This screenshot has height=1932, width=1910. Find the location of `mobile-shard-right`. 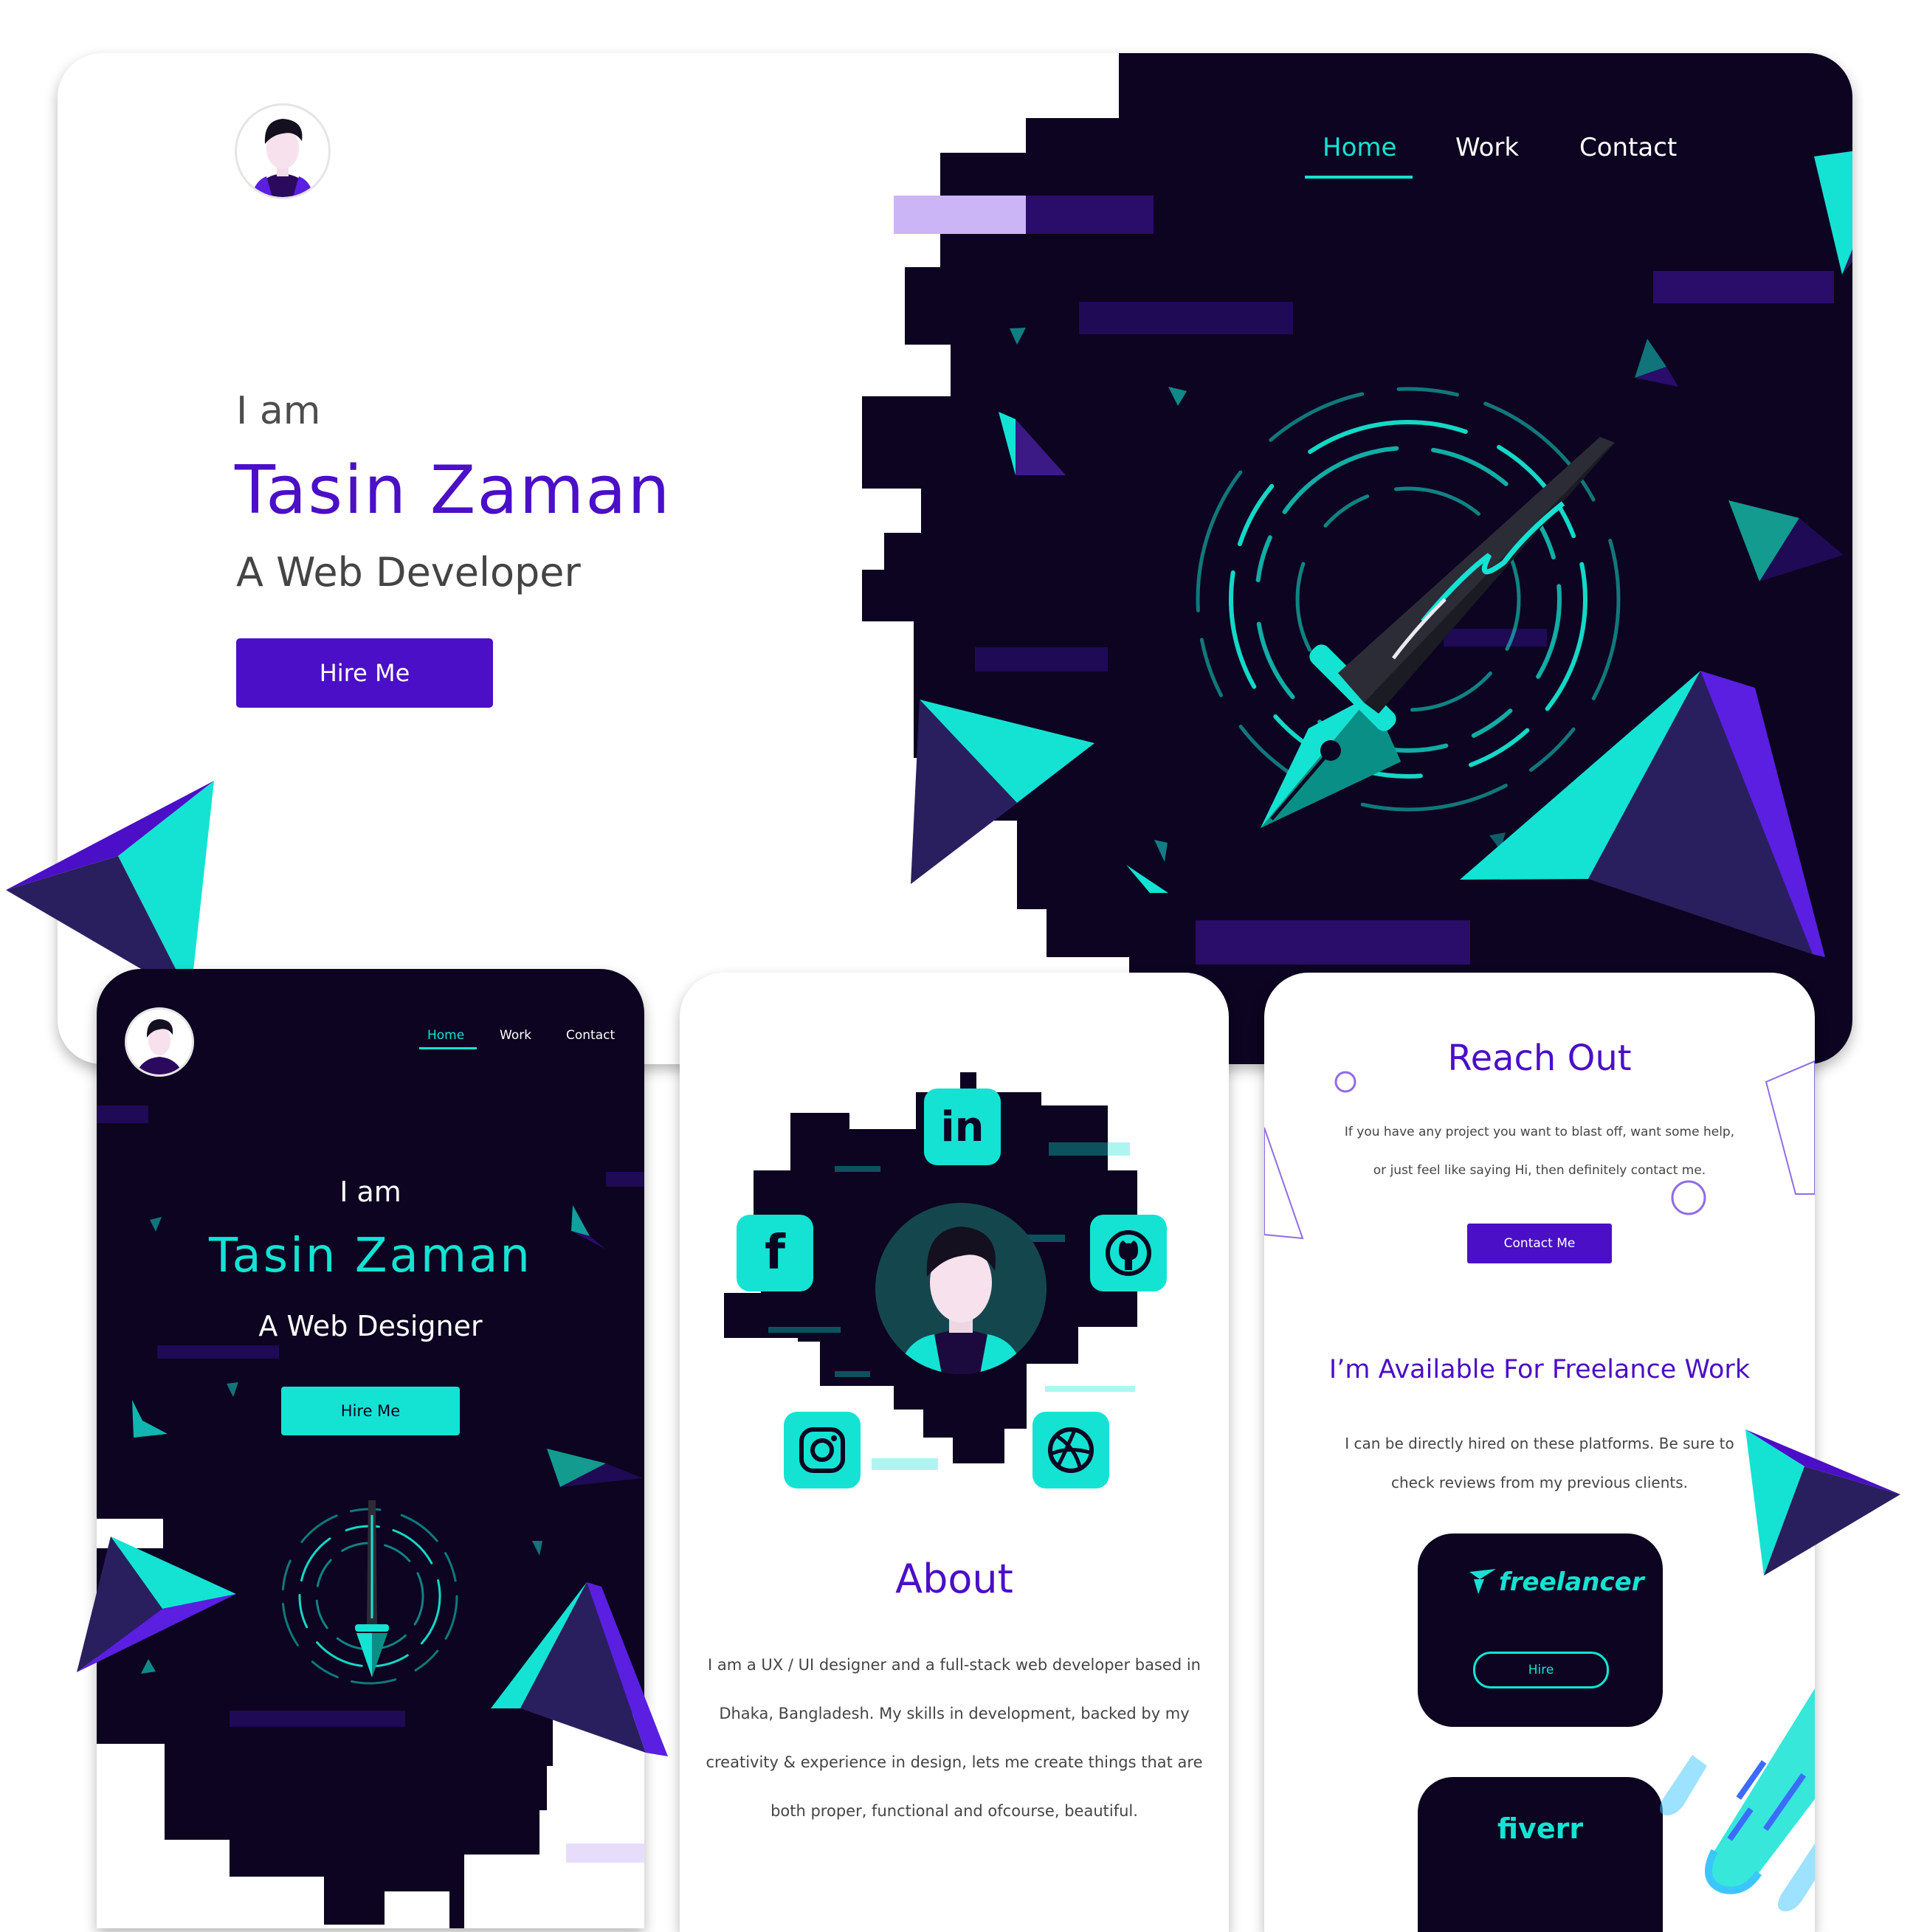

mobile-shard-right is located at coordinates (579, 1669).